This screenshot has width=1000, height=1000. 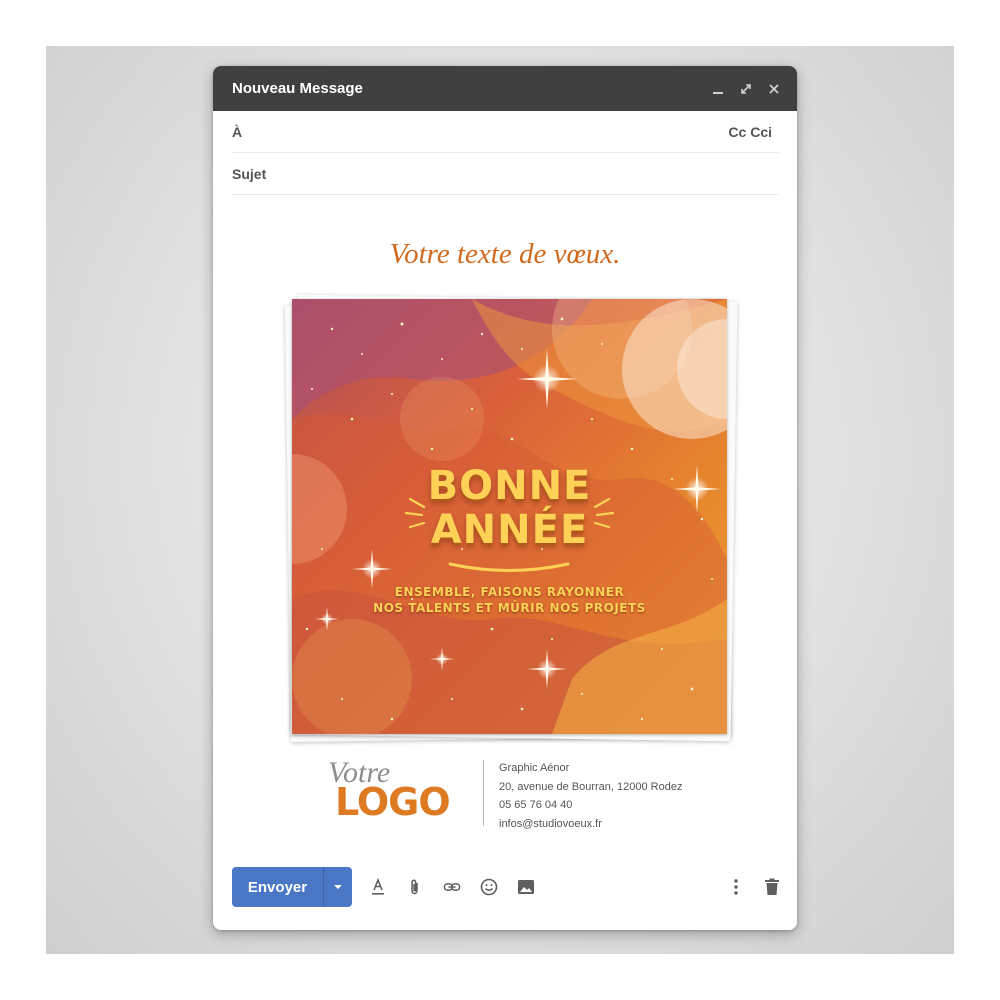 What do you see at coordinates (591, 786) in the screenshot?
I see `signature-address: 20, avenue de Bourran, 12000 Rodez` at bounding box center [591, 786].